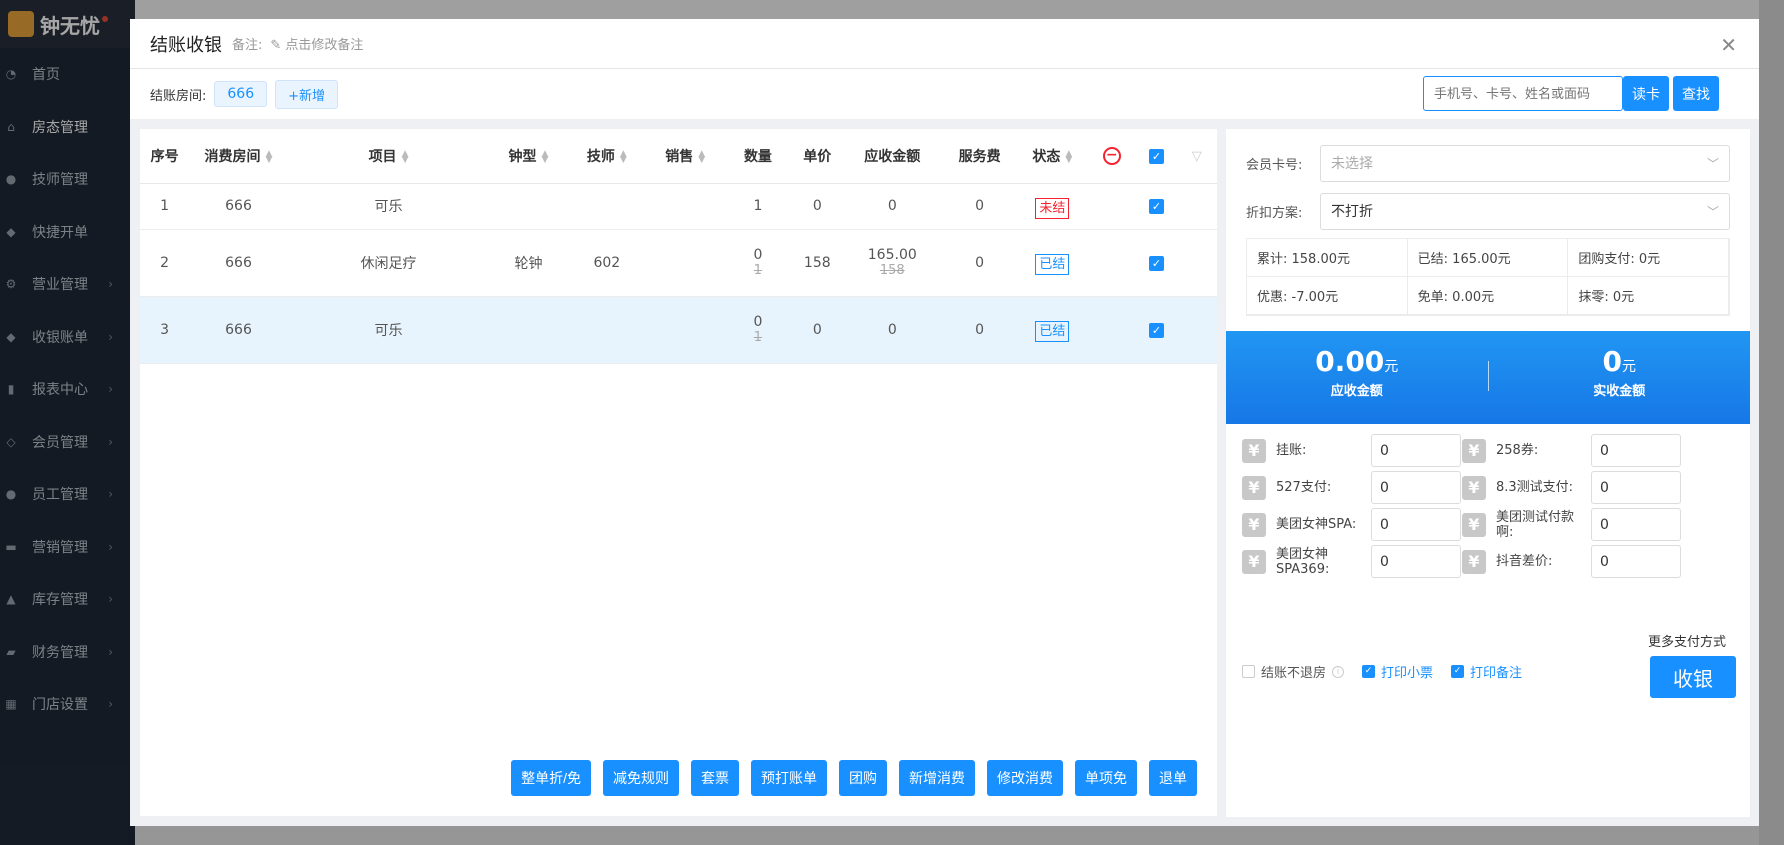 The image size is (1784, 845). I want to click on cell-type: 轮钟, so click(528, 263).